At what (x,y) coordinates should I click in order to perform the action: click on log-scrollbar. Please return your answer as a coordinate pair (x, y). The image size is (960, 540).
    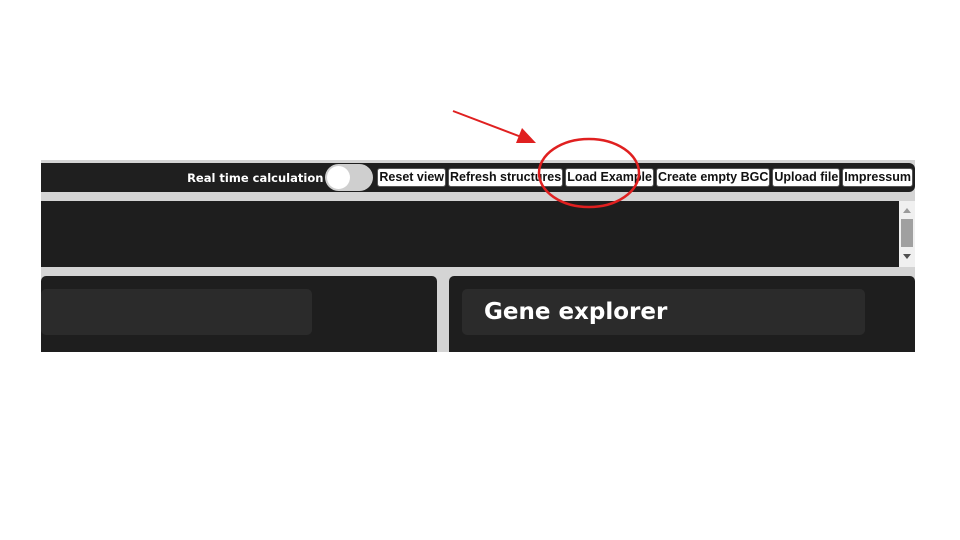
    Looking at the image, I should click on (907, 234).